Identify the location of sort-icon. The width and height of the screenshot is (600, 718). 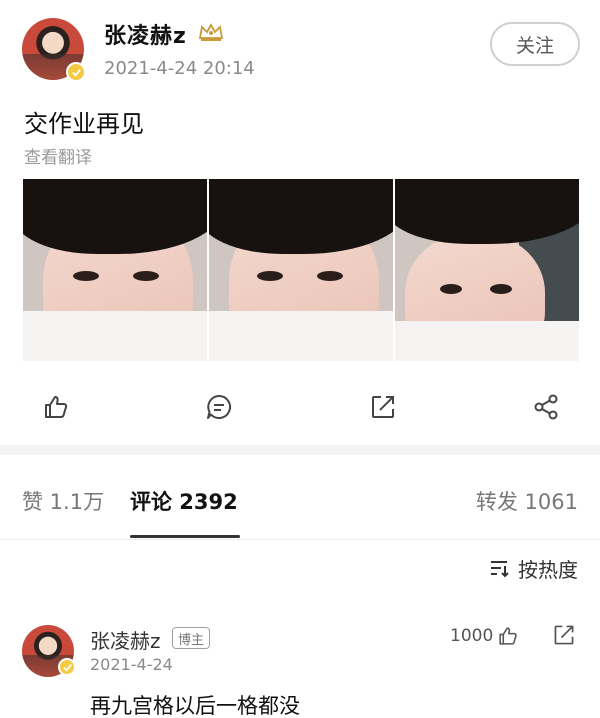
(500, 569).